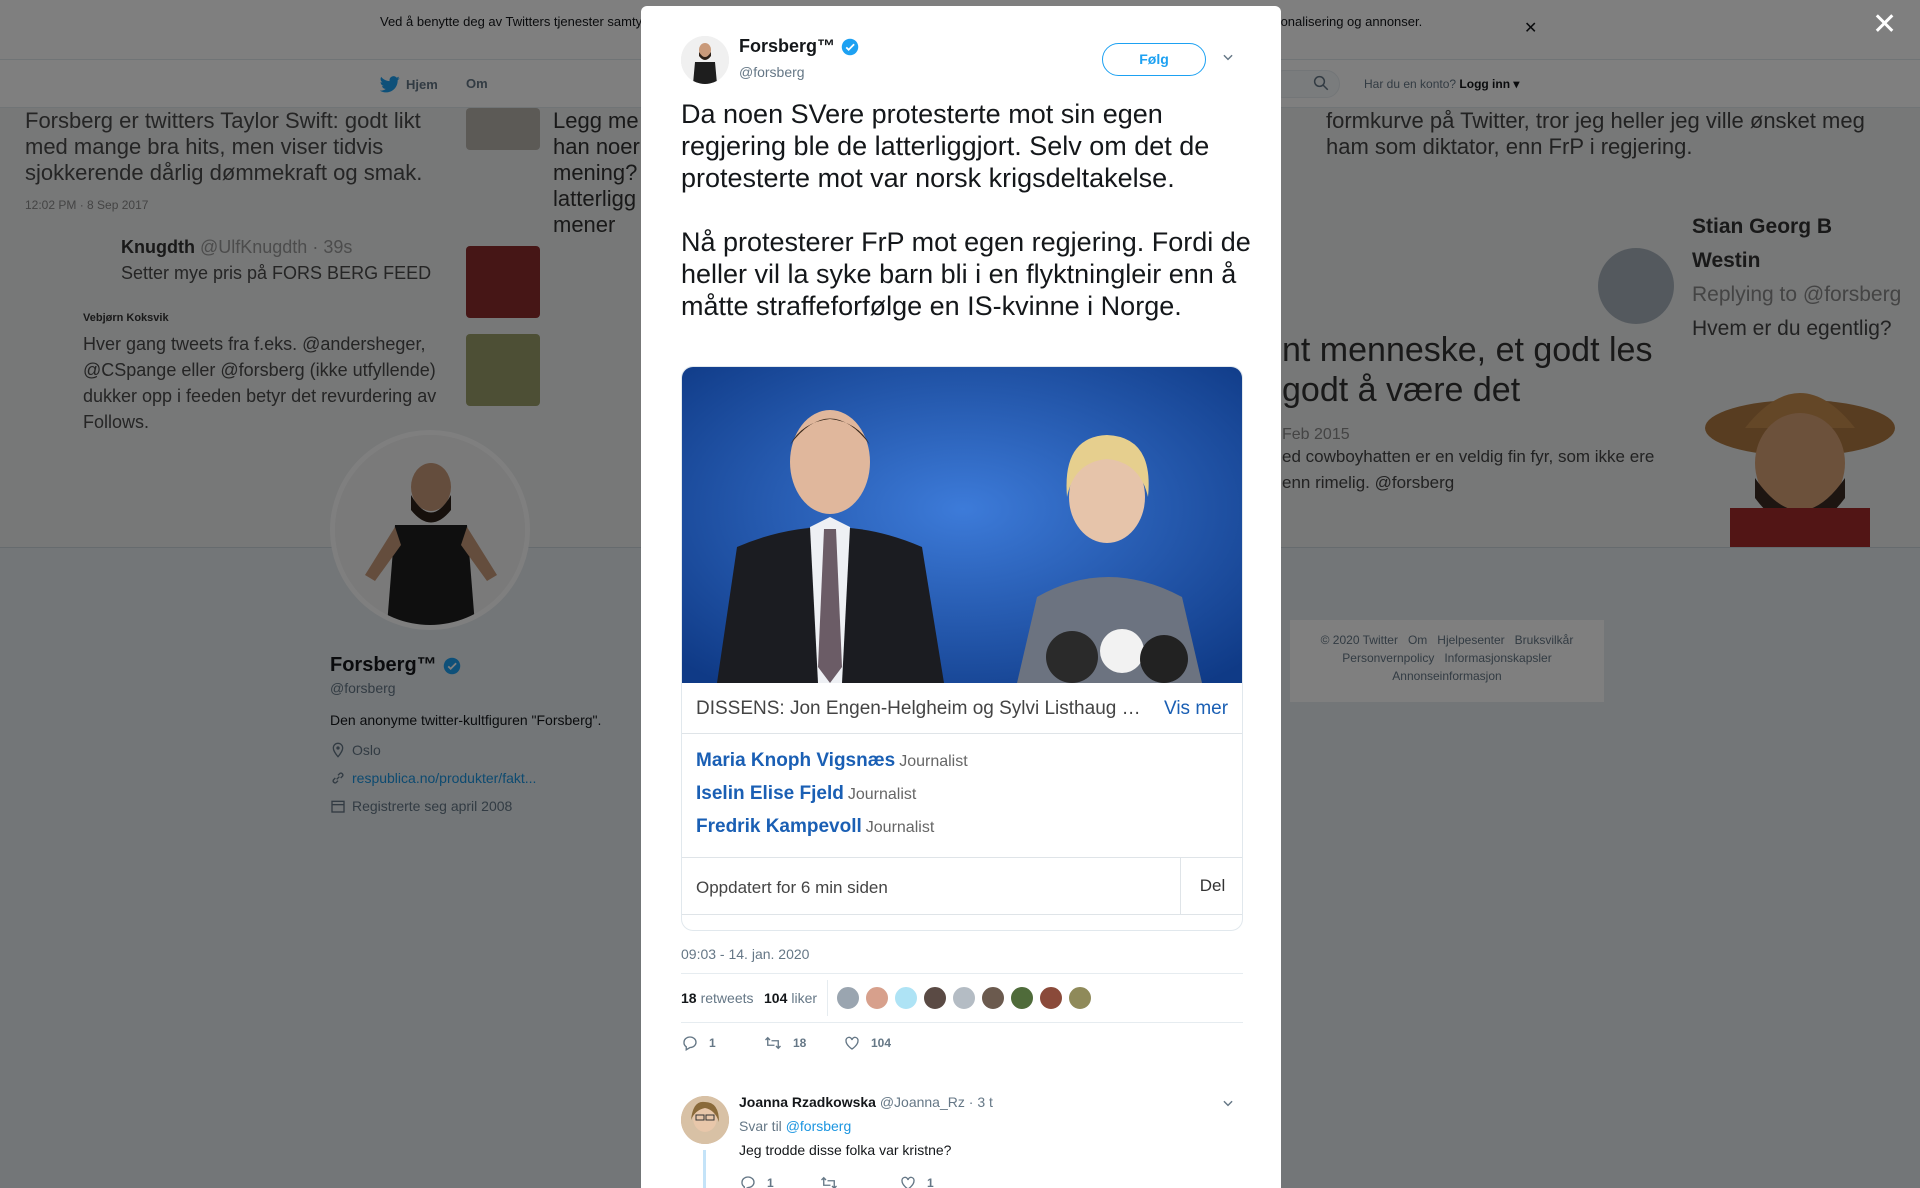 This screenshot has height=1188, width=1920. Describe the element at coordinates (981, 1102) in the screenshot. I see `reply-time: · 3 t` at that location.